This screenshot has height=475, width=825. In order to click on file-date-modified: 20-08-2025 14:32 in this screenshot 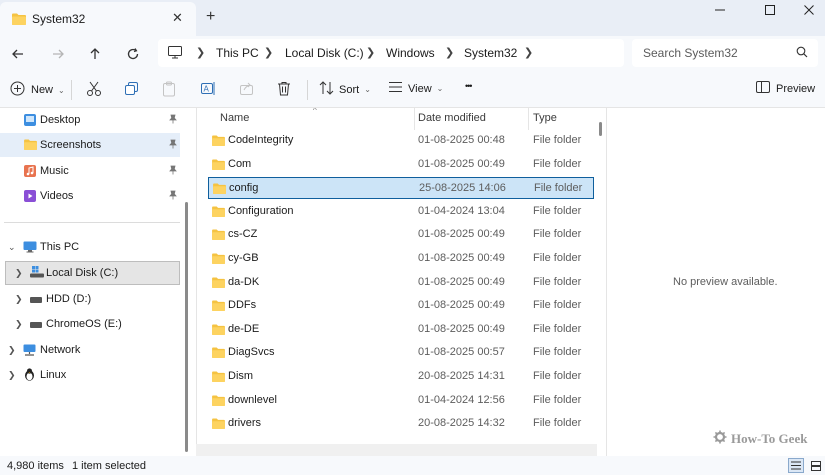, I will do `click(461, 423)`.